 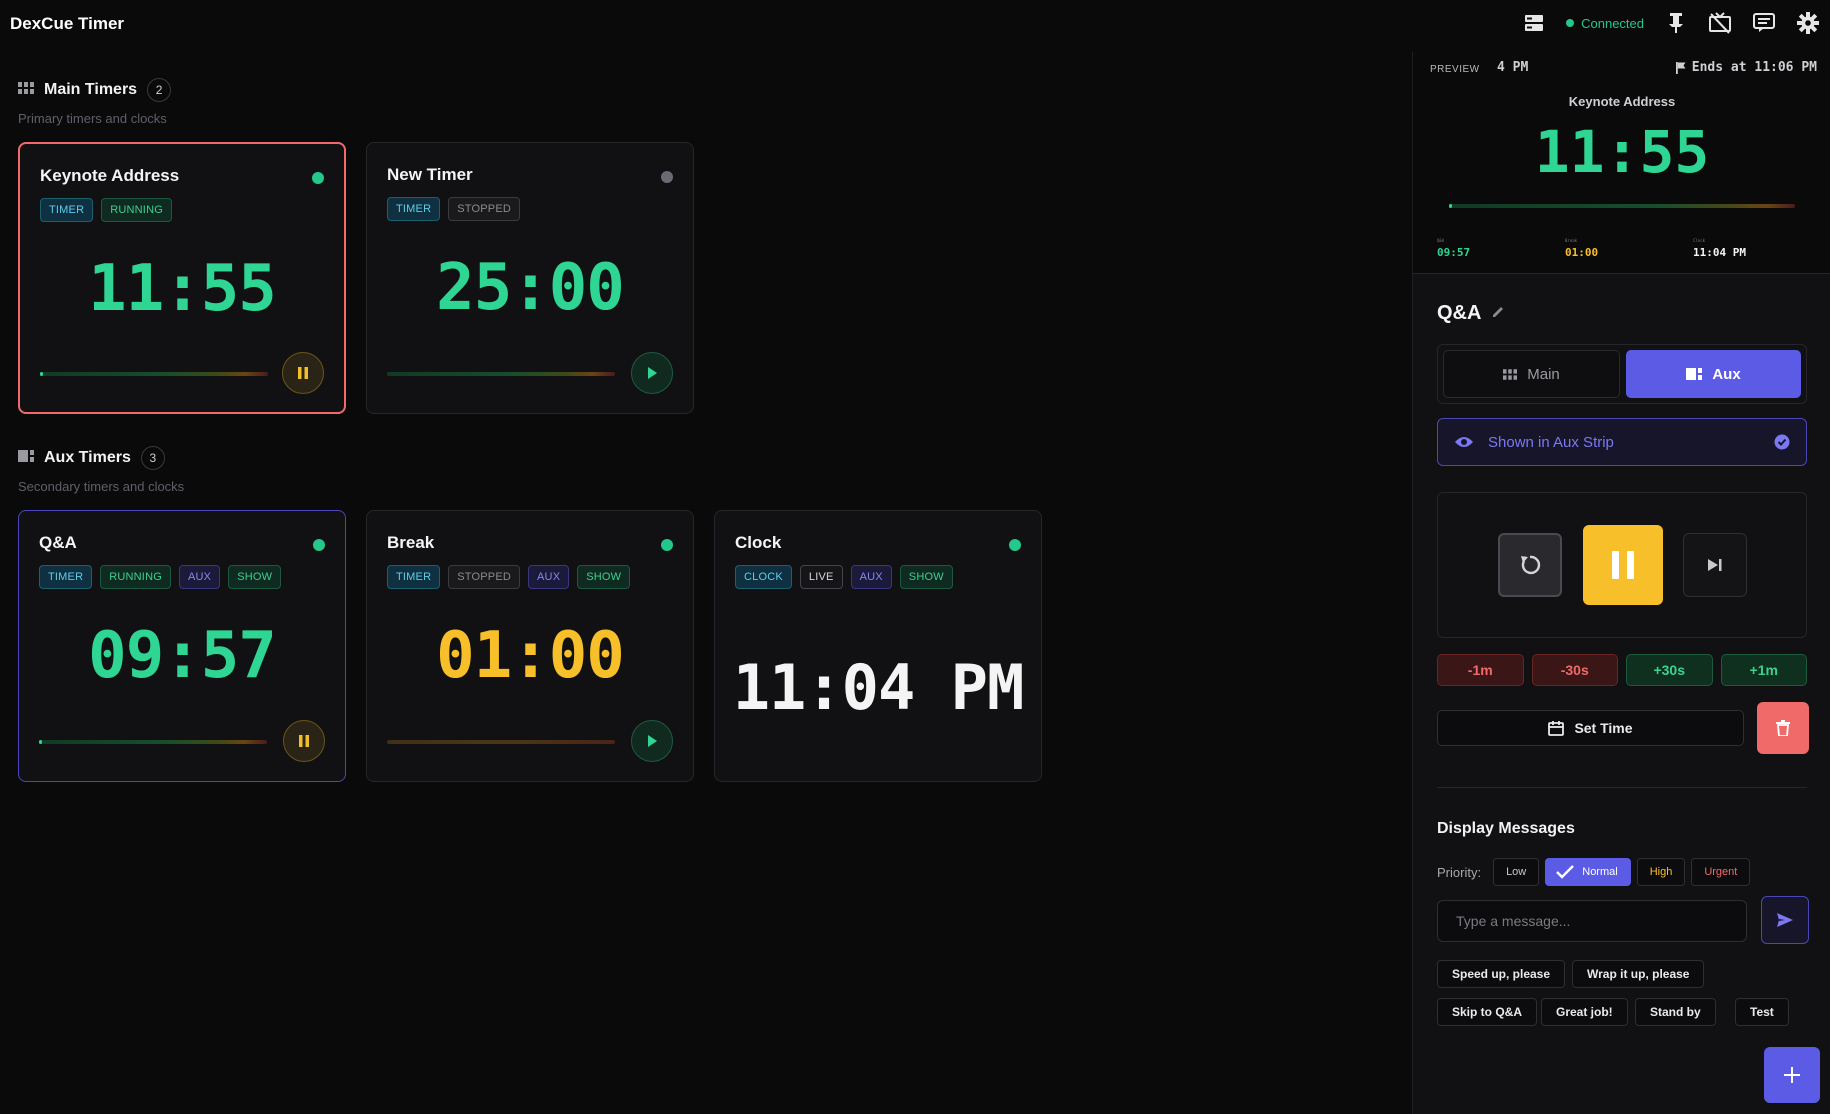 I want to click on priority-low-button: Low, so click(x=1516, y=872).